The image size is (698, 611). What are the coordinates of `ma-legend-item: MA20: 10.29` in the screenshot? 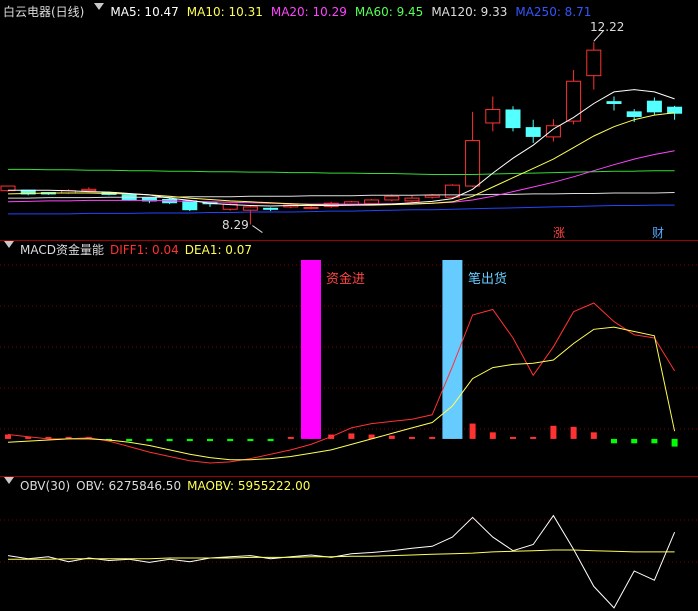 It's located at (308, 12).